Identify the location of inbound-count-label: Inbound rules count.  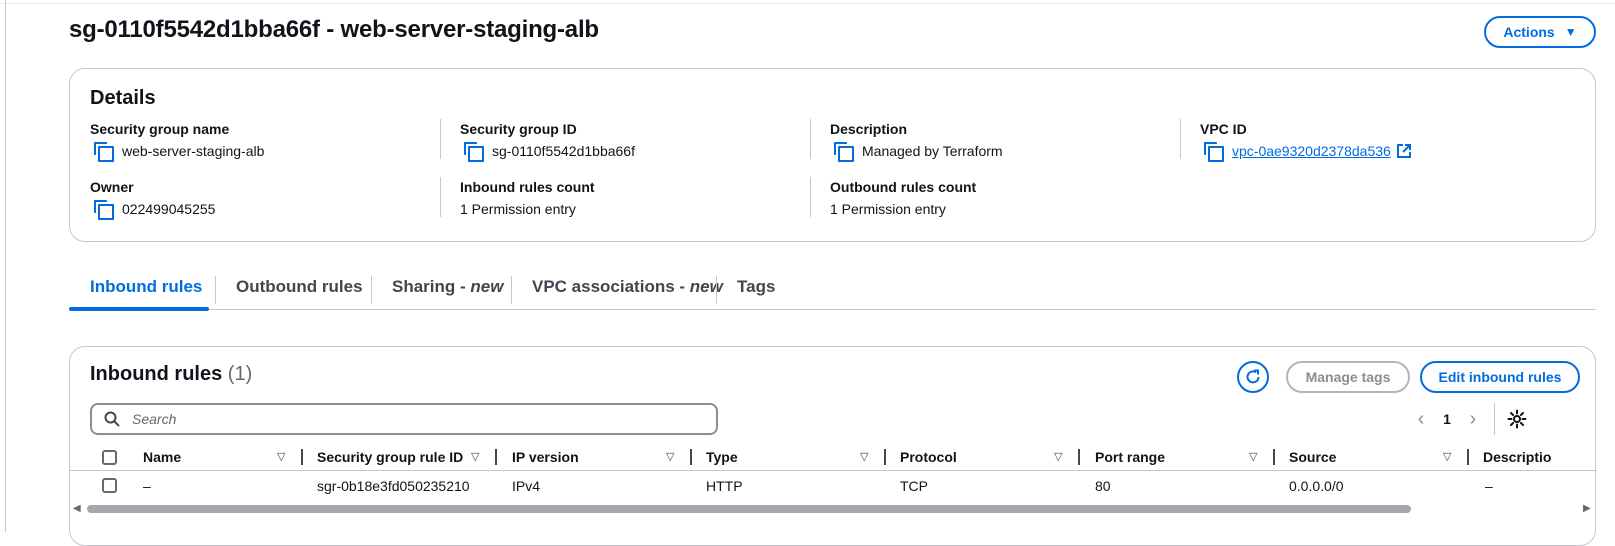
(527, 187).